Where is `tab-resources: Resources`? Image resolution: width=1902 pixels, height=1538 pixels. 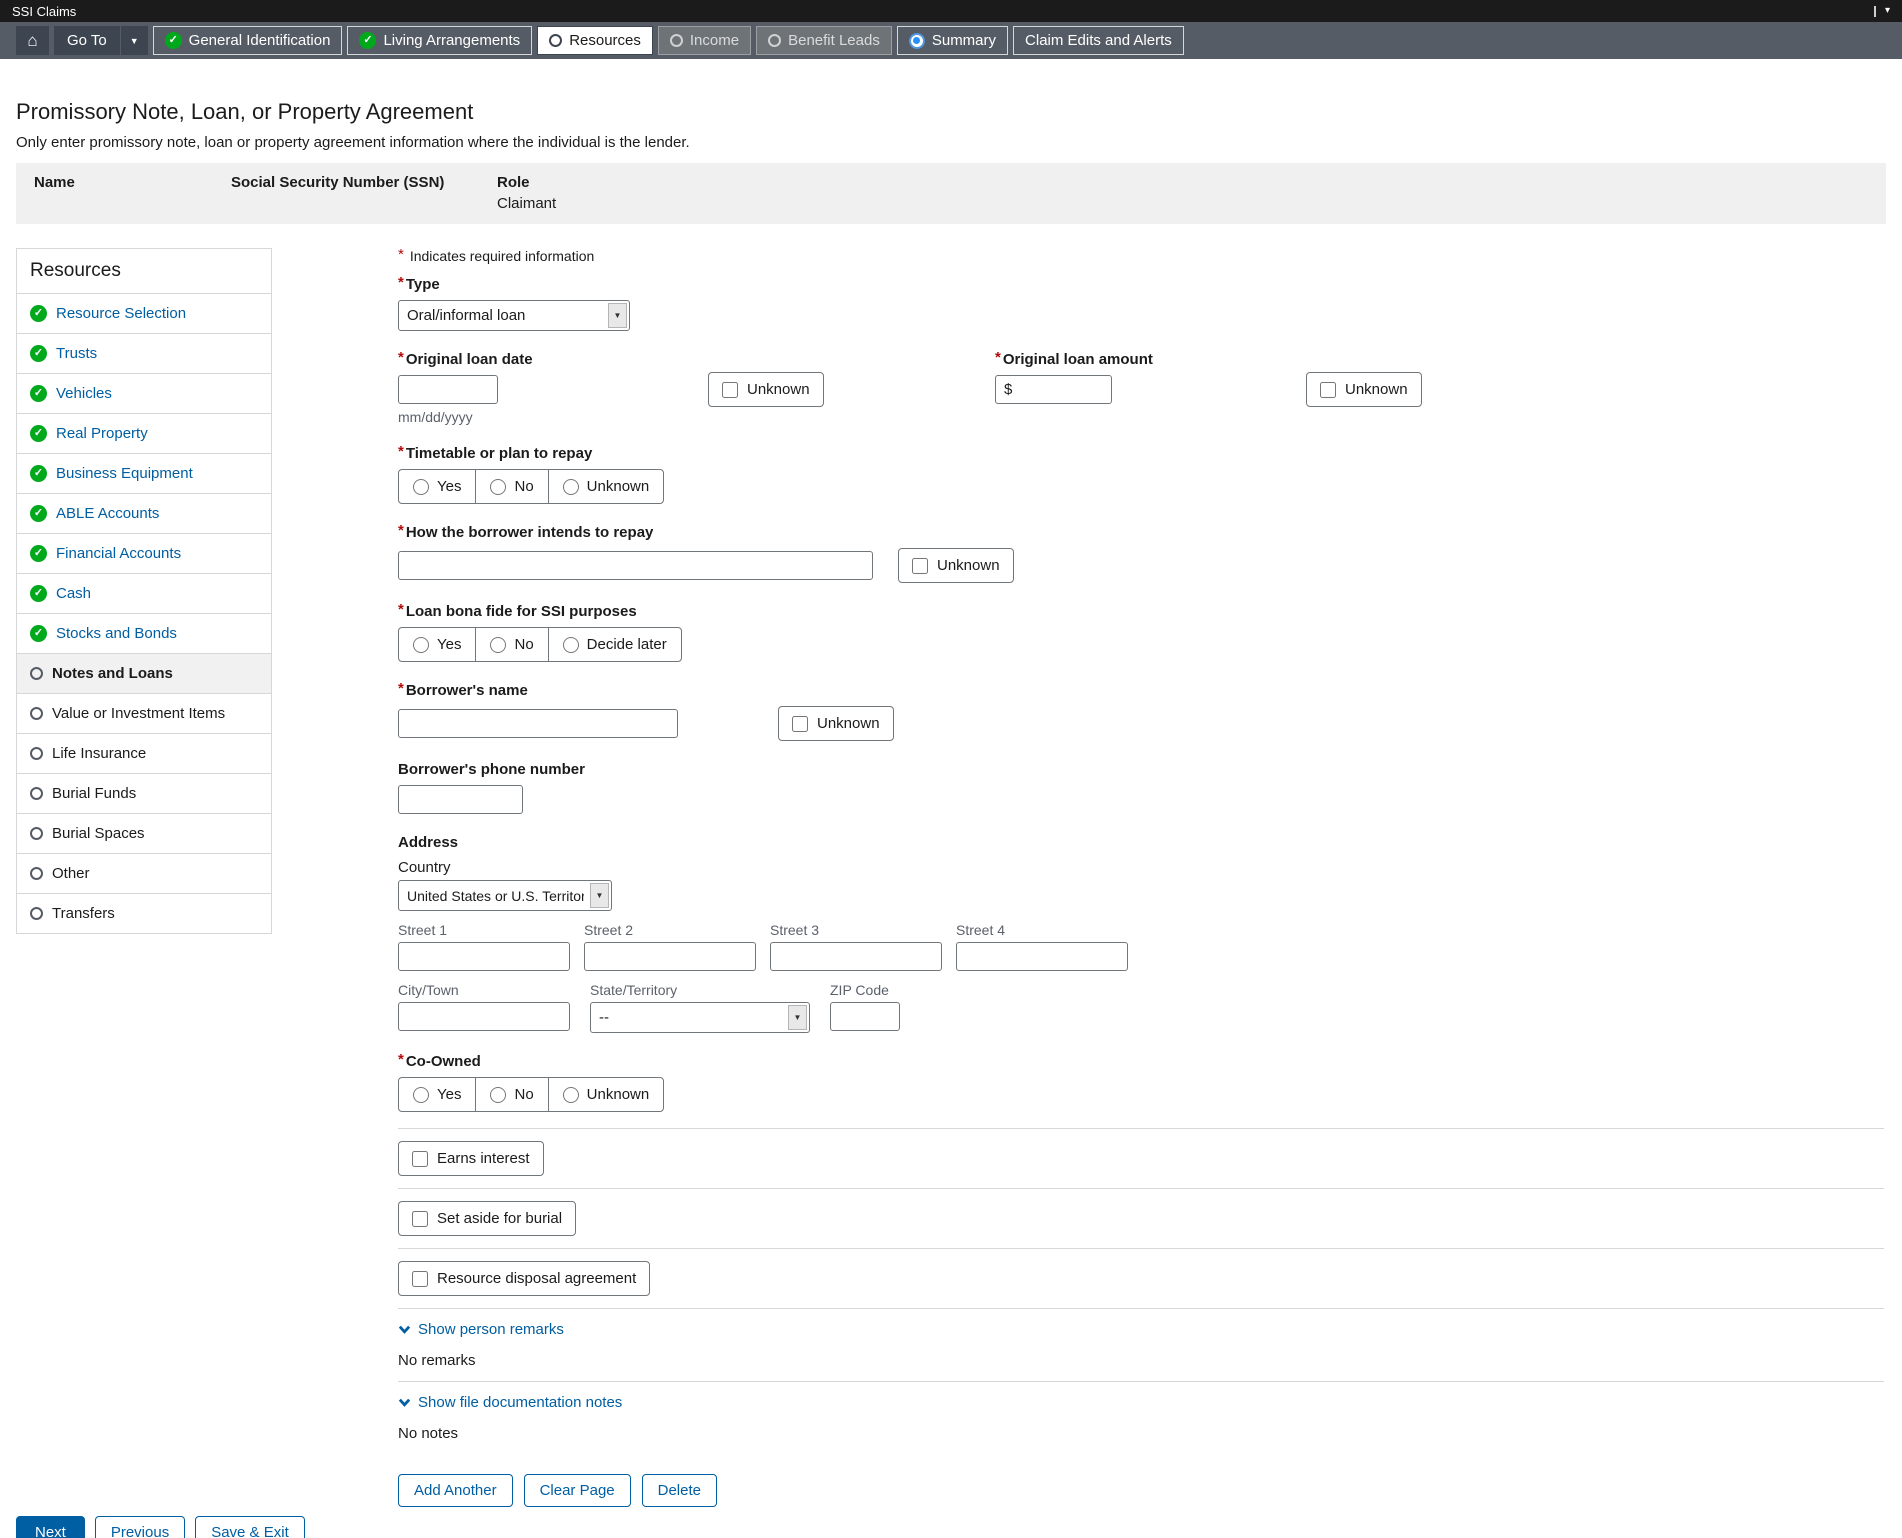
tab-resources: Resources is located at coordinates (595, 40).